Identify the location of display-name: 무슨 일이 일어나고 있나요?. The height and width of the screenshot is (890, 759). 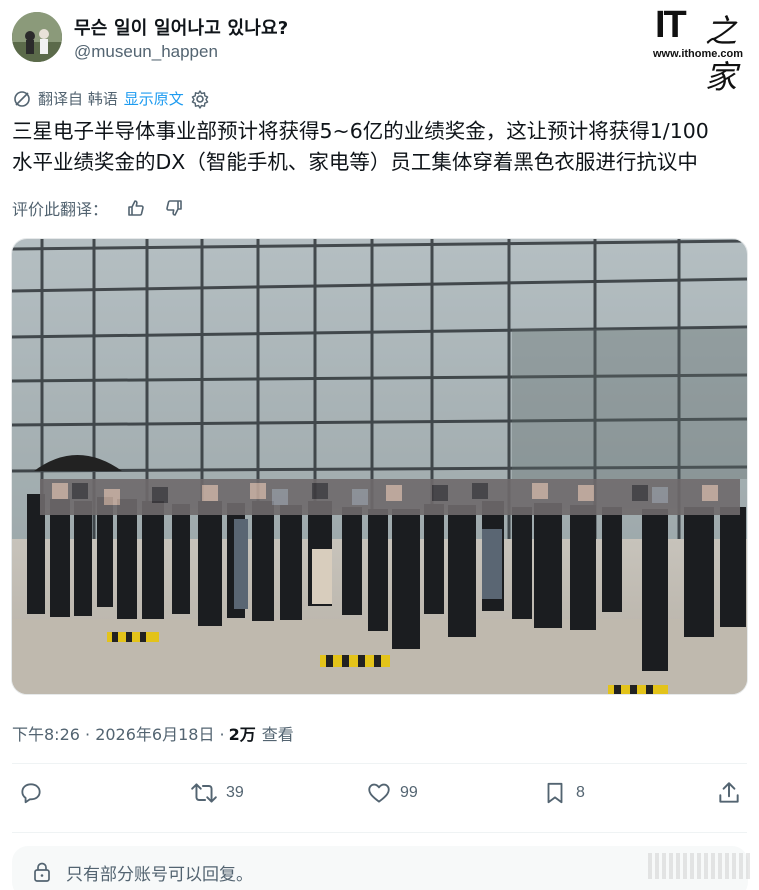
(181, 27).